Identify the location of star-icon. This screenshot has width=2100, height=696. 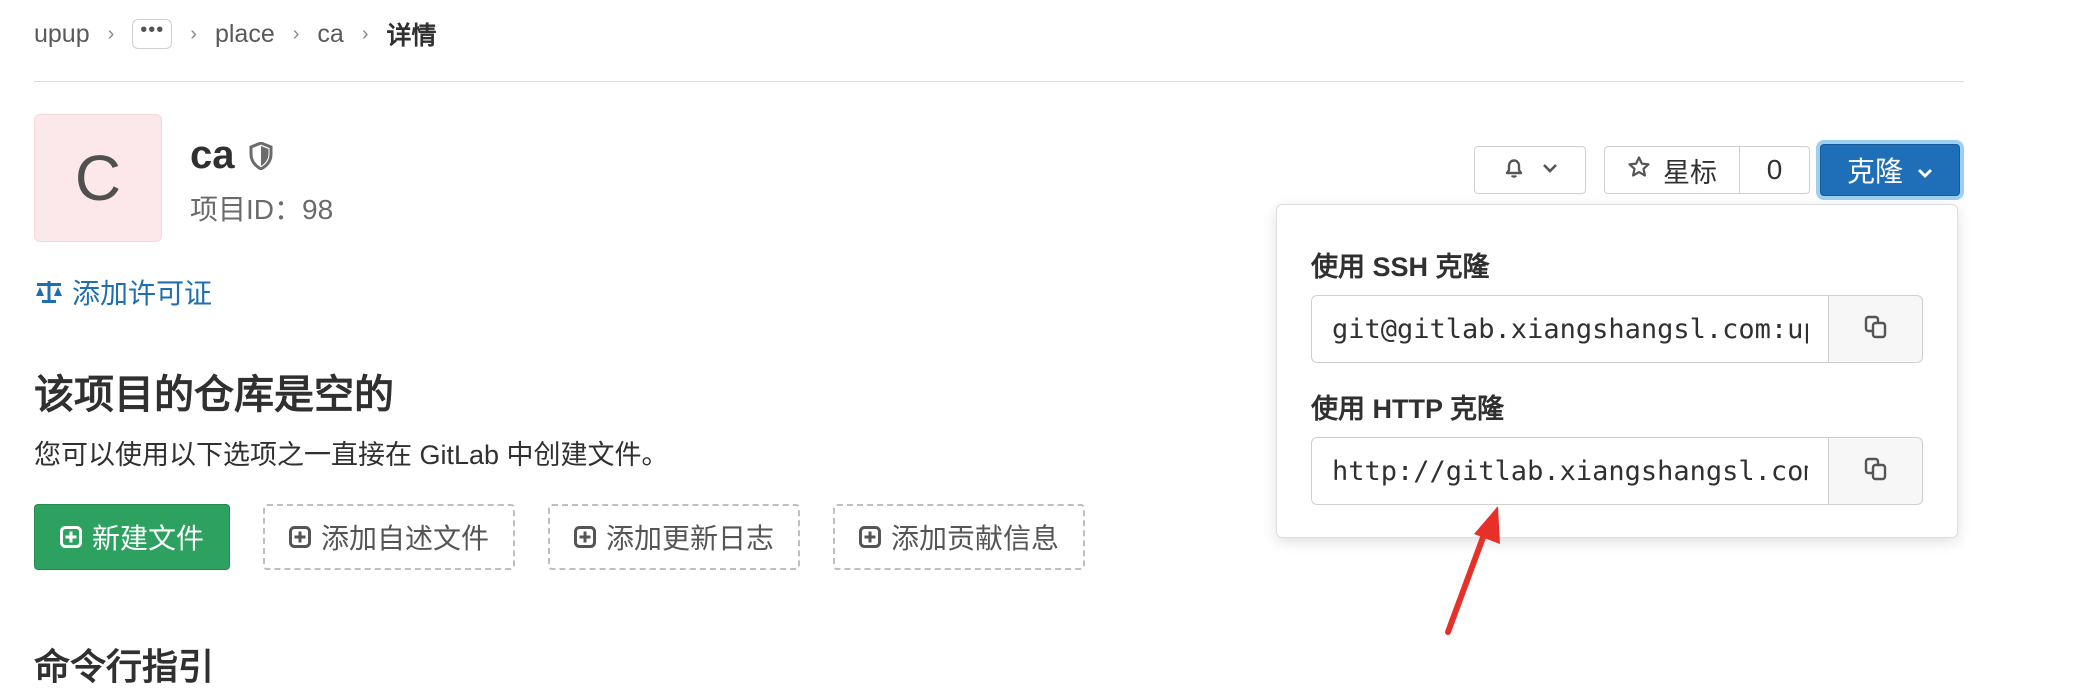
(1639, 170).